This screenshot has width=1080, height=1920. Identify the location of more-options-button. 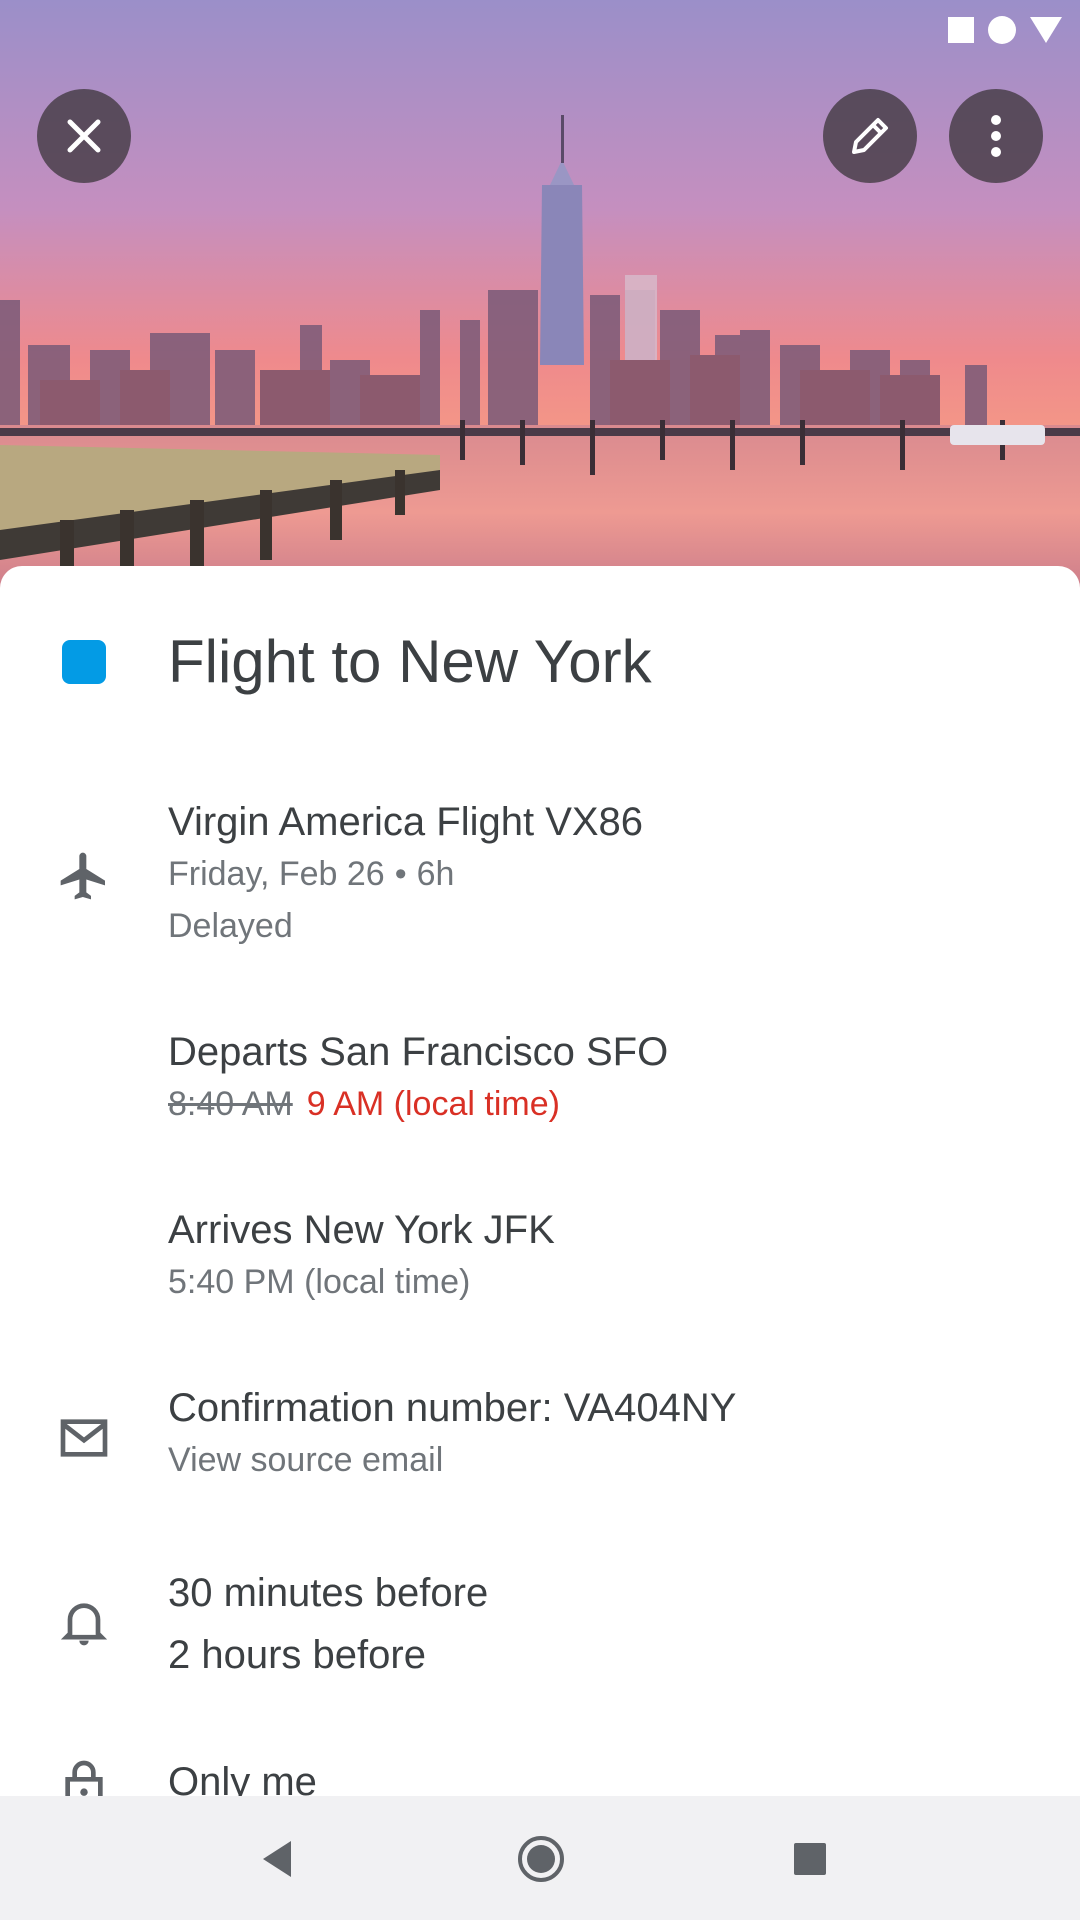
(996, 136).